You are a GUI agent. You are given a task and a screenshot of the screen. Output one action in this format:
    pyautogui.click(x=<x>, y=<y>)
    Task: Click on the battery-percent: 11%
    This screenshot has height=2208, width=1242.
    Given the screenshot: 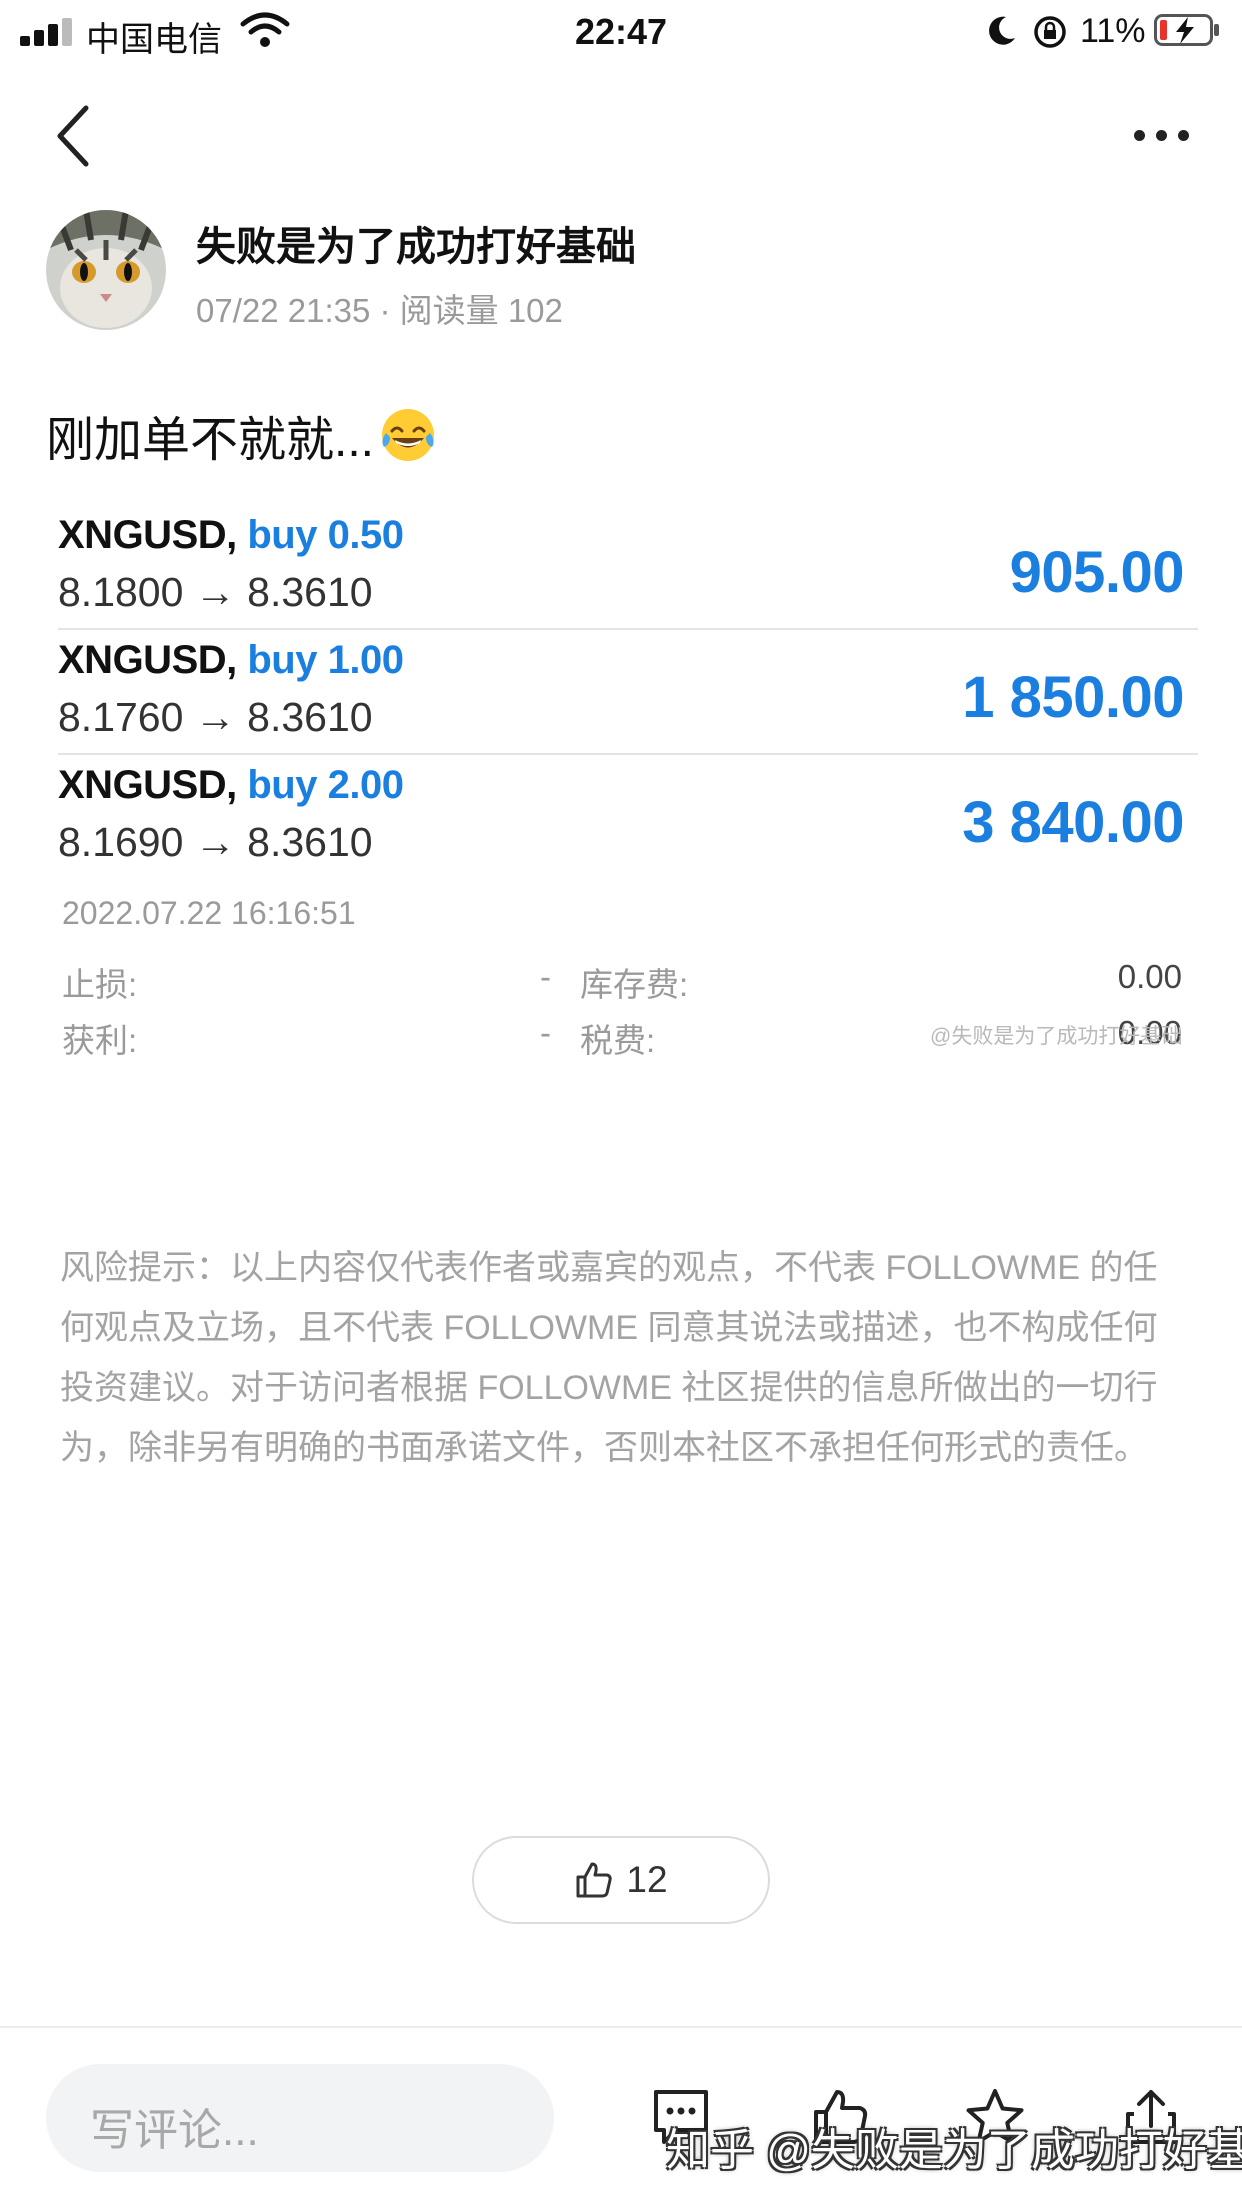 What is the action you would take?
    pyautogui.click(x=1113, y=31)
    